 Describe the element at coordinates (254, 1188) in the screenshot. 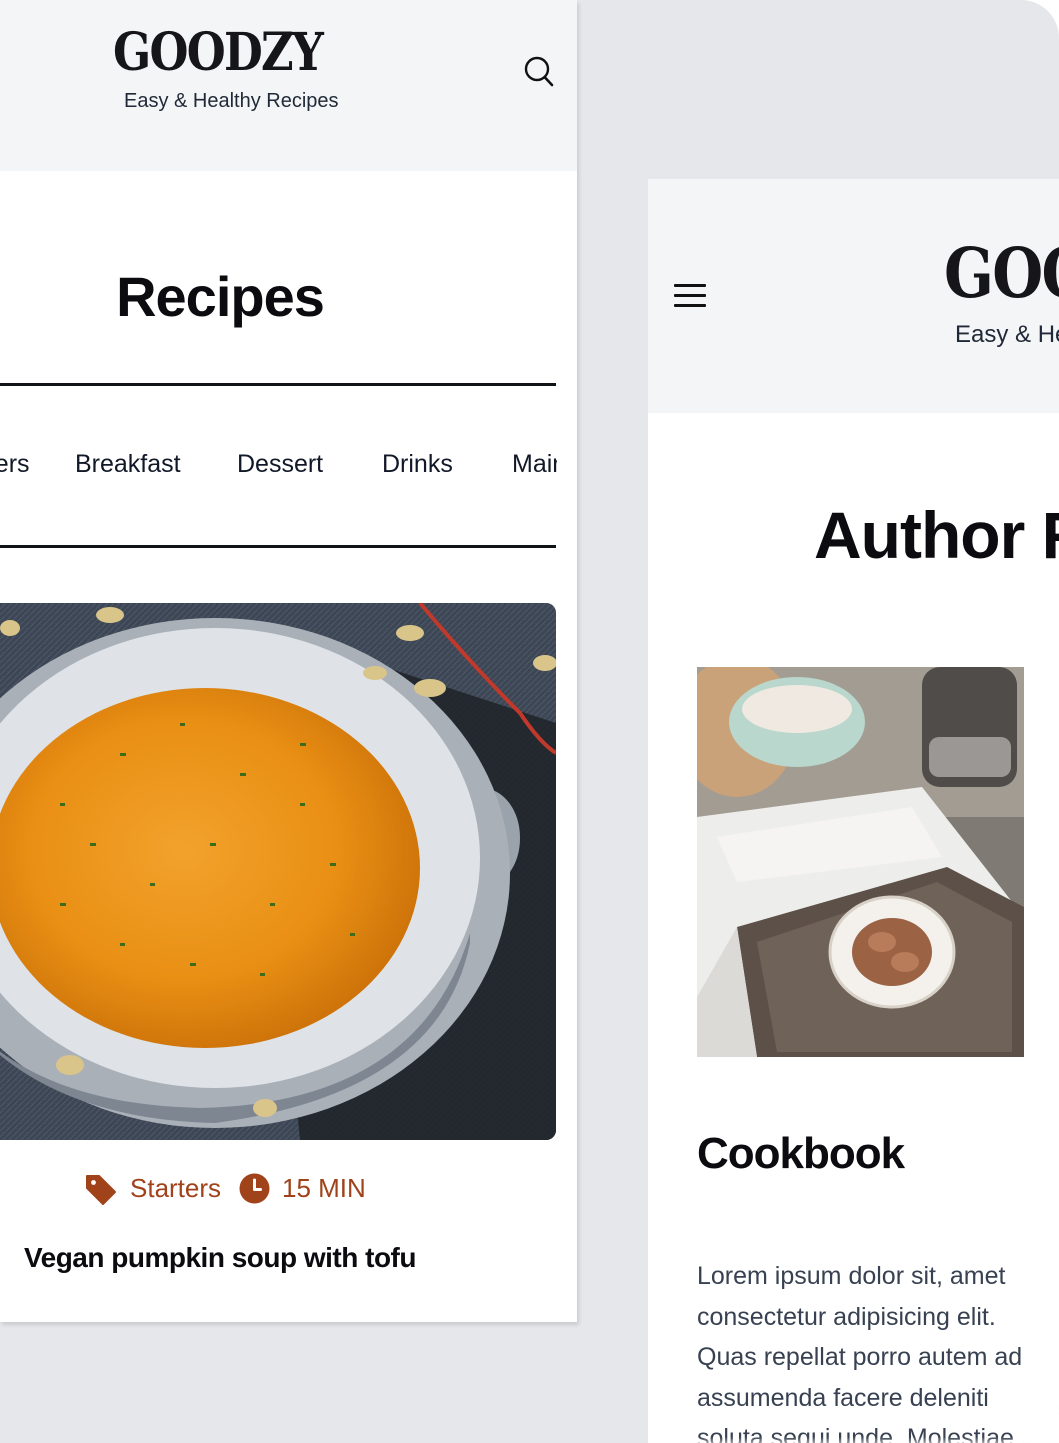

I see `clock-icon` at that location.